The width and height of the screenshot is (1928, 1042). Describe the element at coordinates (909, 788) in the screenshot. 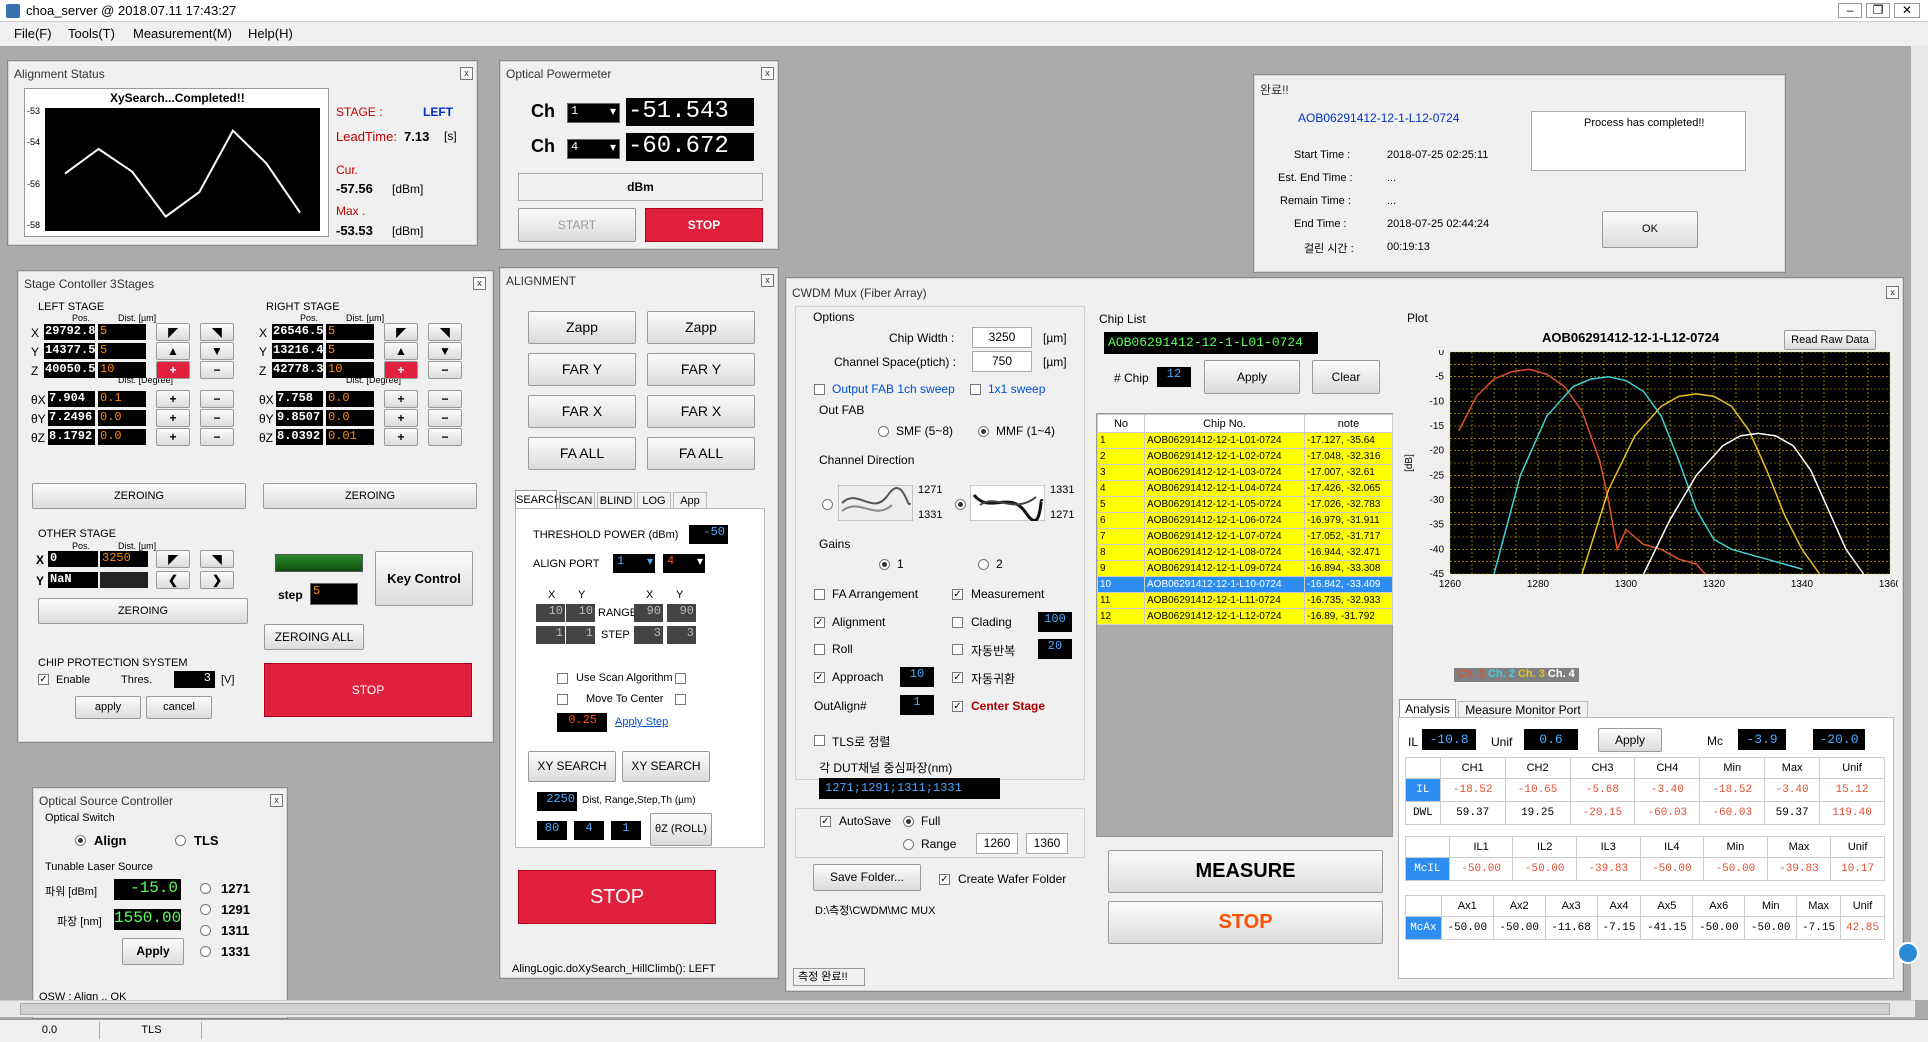

I see `dut-center-input: 1271;1291;1311;1331` at that location.